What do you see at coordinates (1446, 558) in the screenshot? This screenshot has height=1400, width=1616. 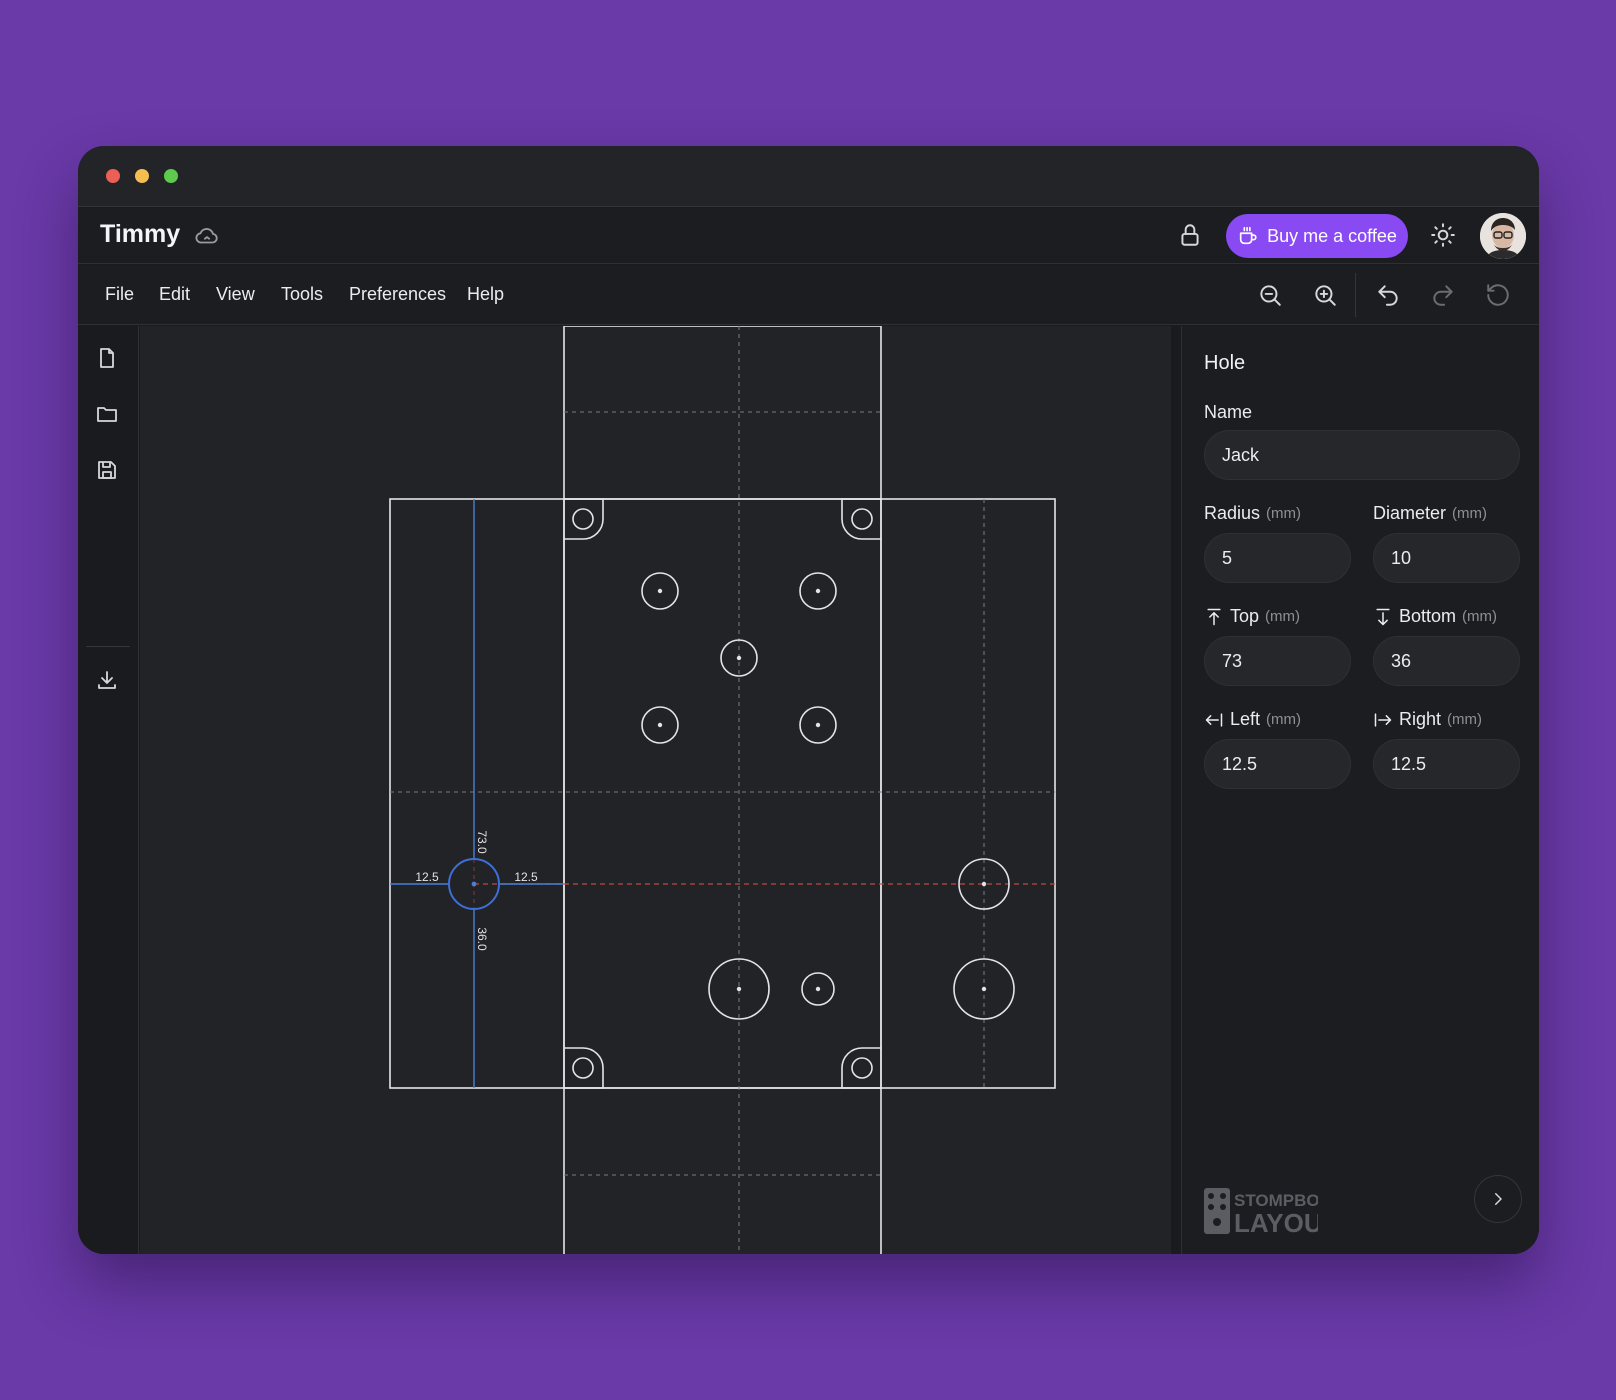 I see `diameter-field: 10` at bounding box center [1446, 558].